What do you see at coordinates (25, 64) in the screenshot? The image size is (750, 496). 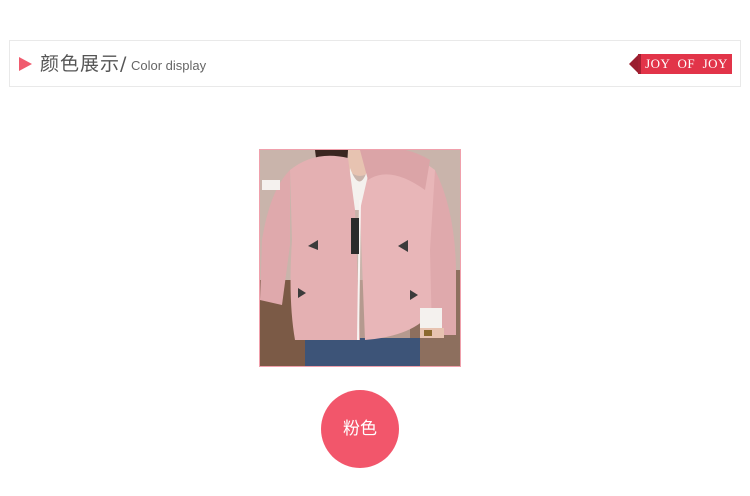 I see `play-triangle-icon` at bounding box center [25, 64].